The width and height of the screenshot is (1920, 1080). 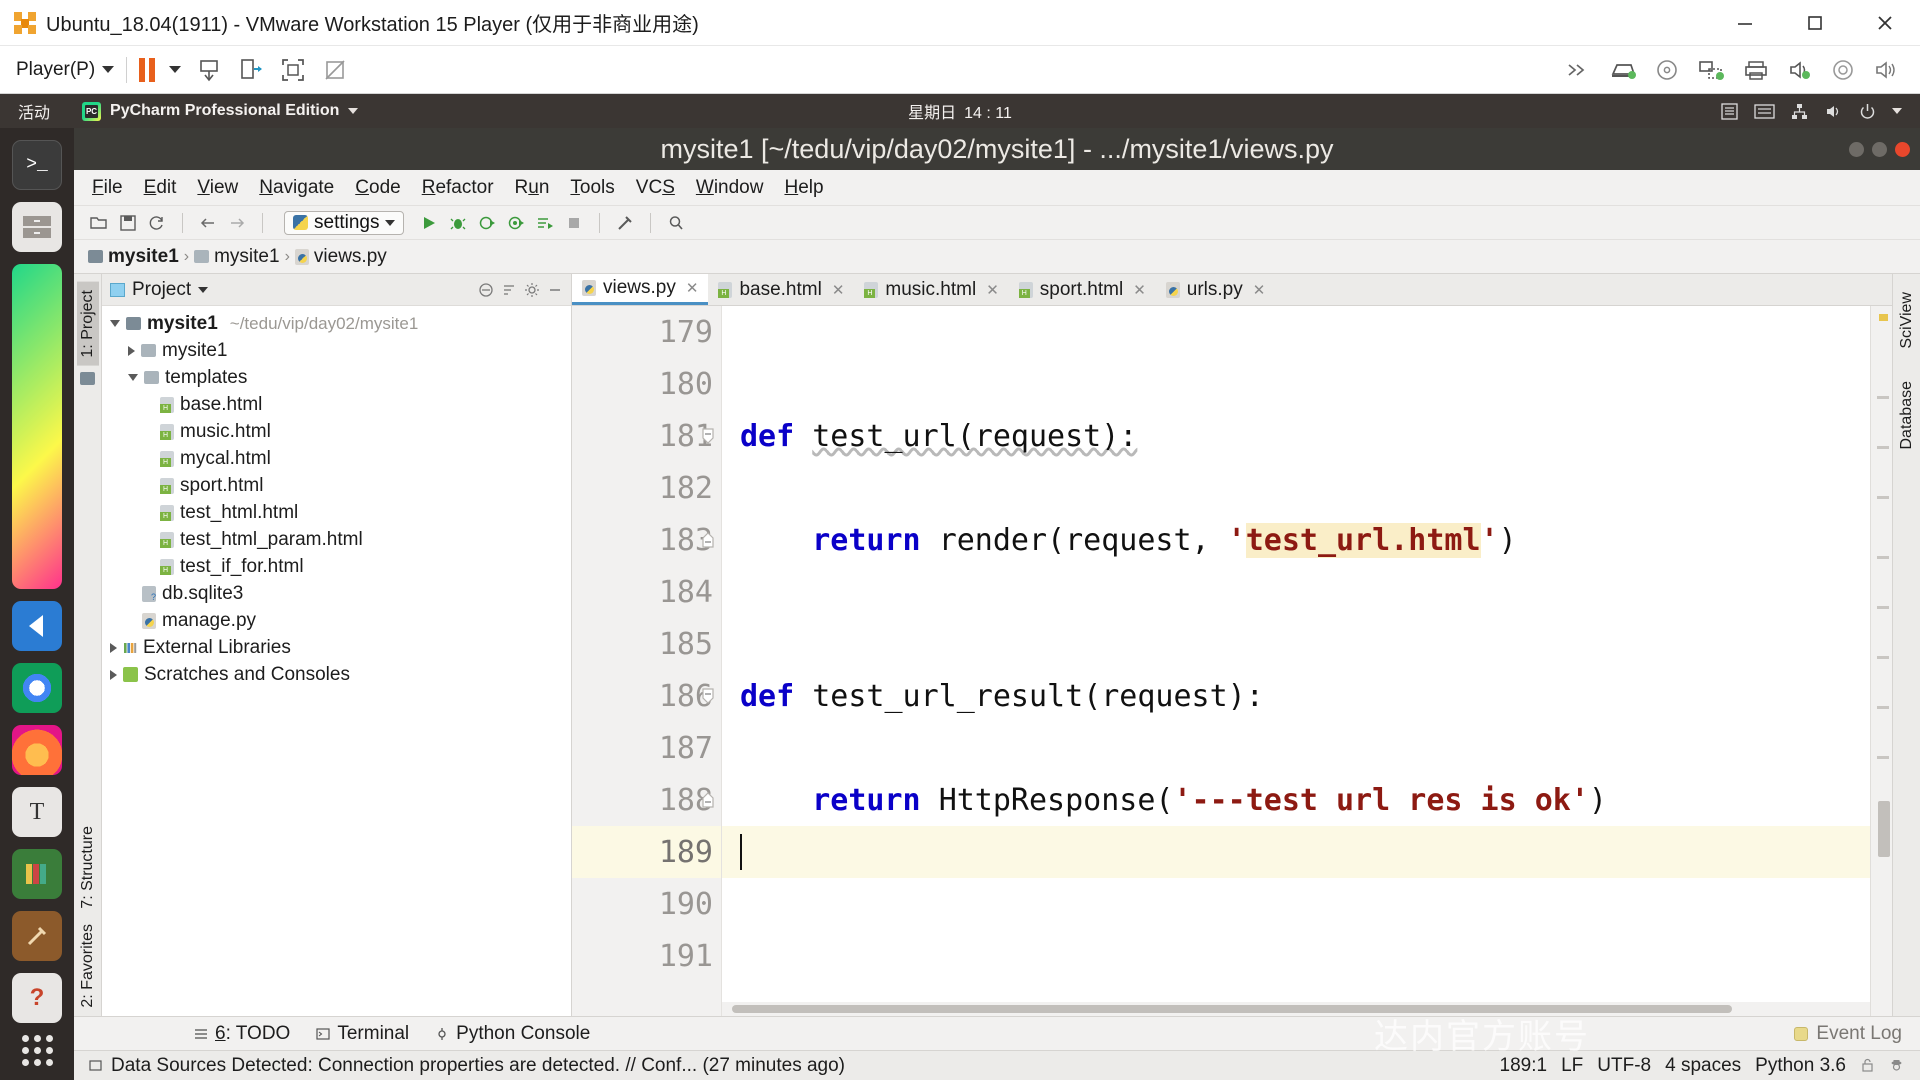 What do you see at coordinates (336, 674) in the screenshot?
I see `tree-item-scratches-consoles: Scratches and Consoles` at bounding box center [336, 674].